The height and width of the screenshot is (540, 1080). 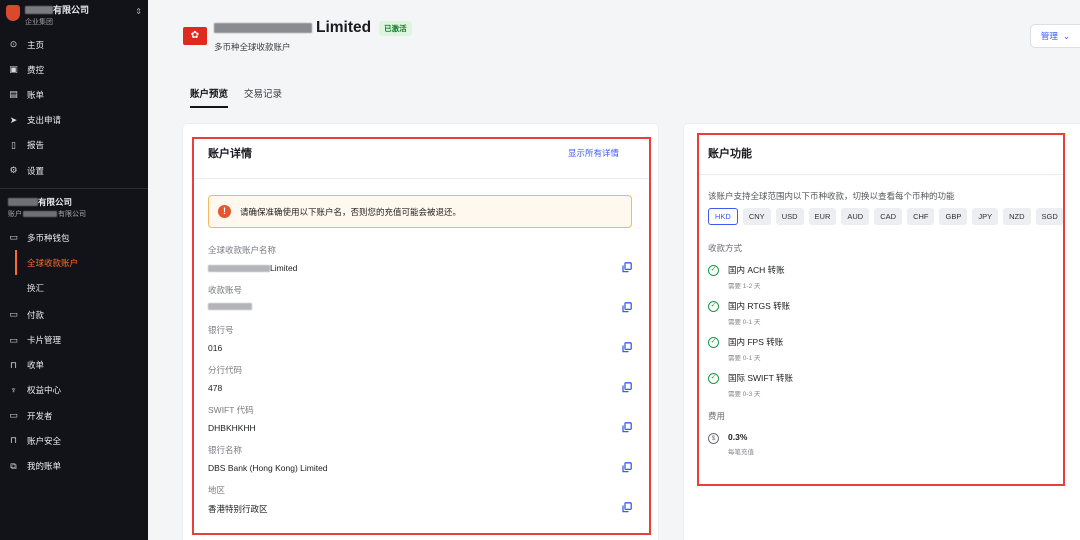 I want to click on currency-chip: HKD, so click(x=723, y=216).